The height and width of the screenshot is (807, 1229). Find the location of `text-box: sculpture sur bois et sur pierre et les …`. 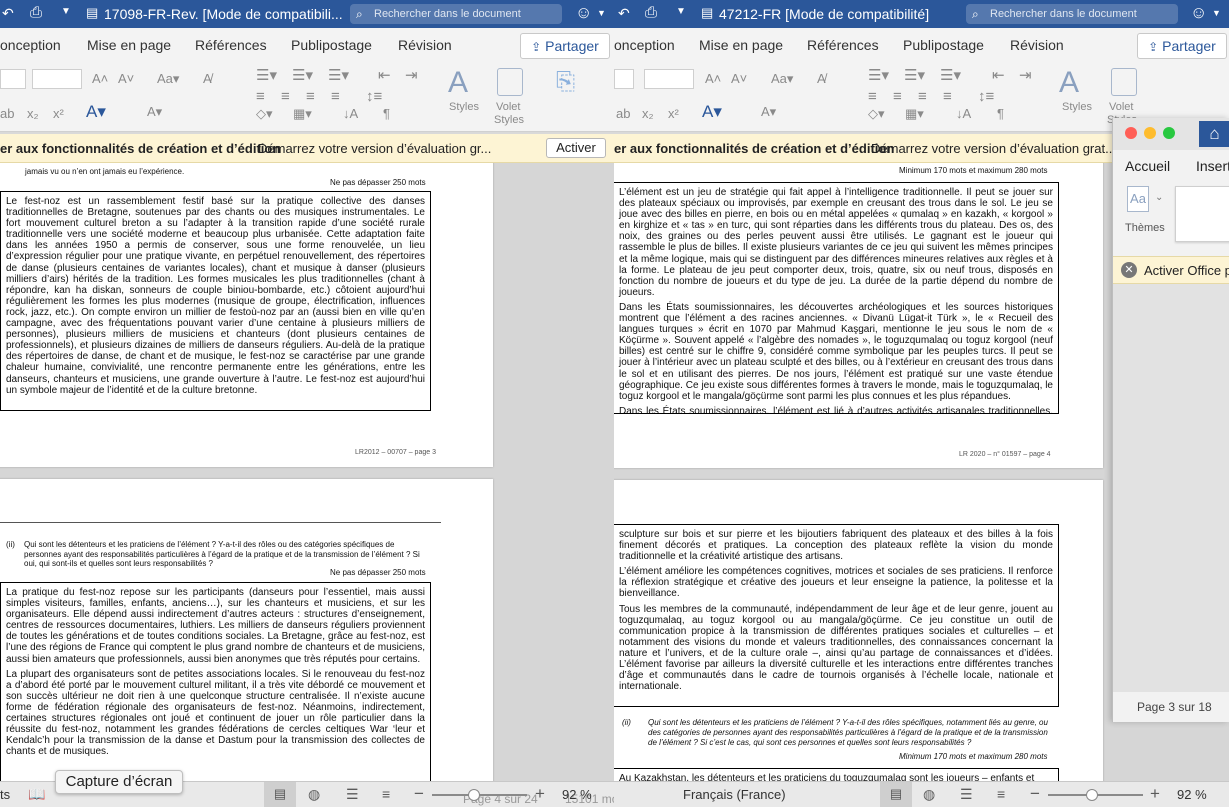

text-box: sculpture sur bois et sur pierre et les … is located at coordinates (836, 615).